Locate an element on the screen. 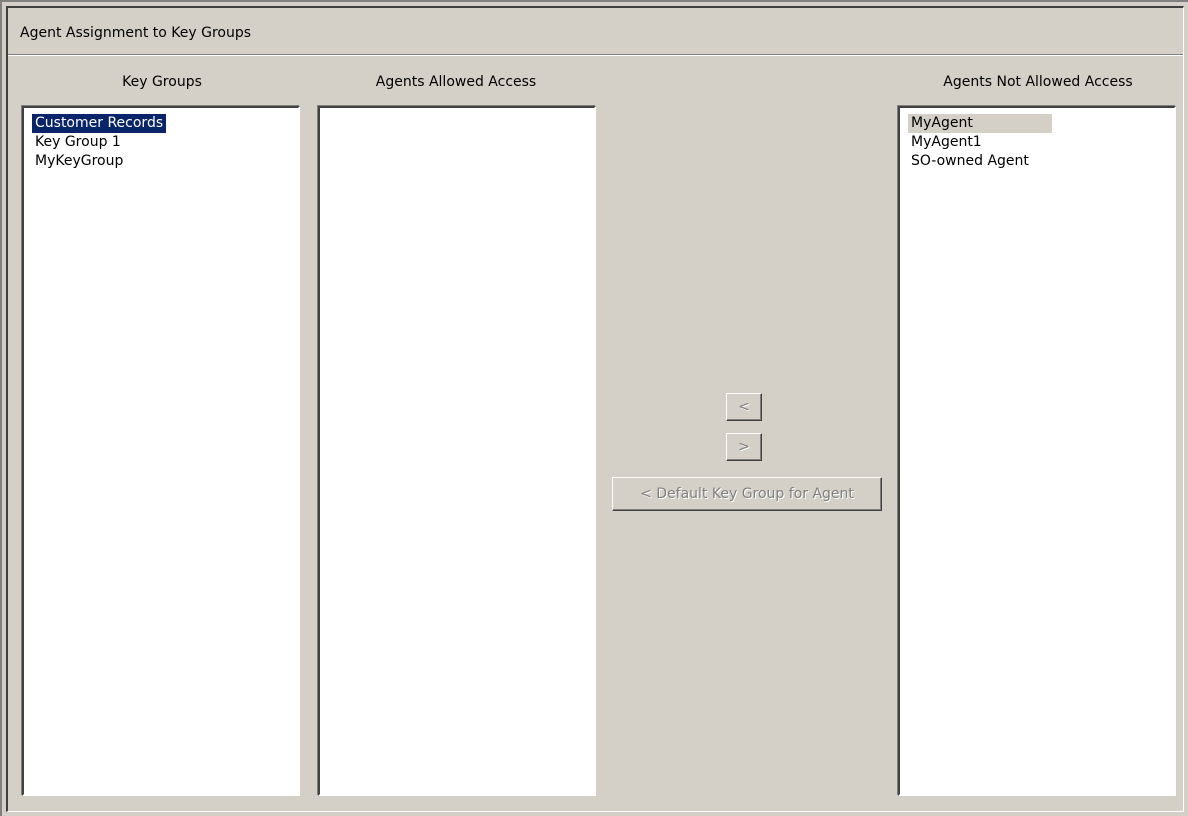 The width and height of the screenshot is (1188, 816). default-key-group-label: < Default Key Group for Agent is located at coordinates (747, 494).